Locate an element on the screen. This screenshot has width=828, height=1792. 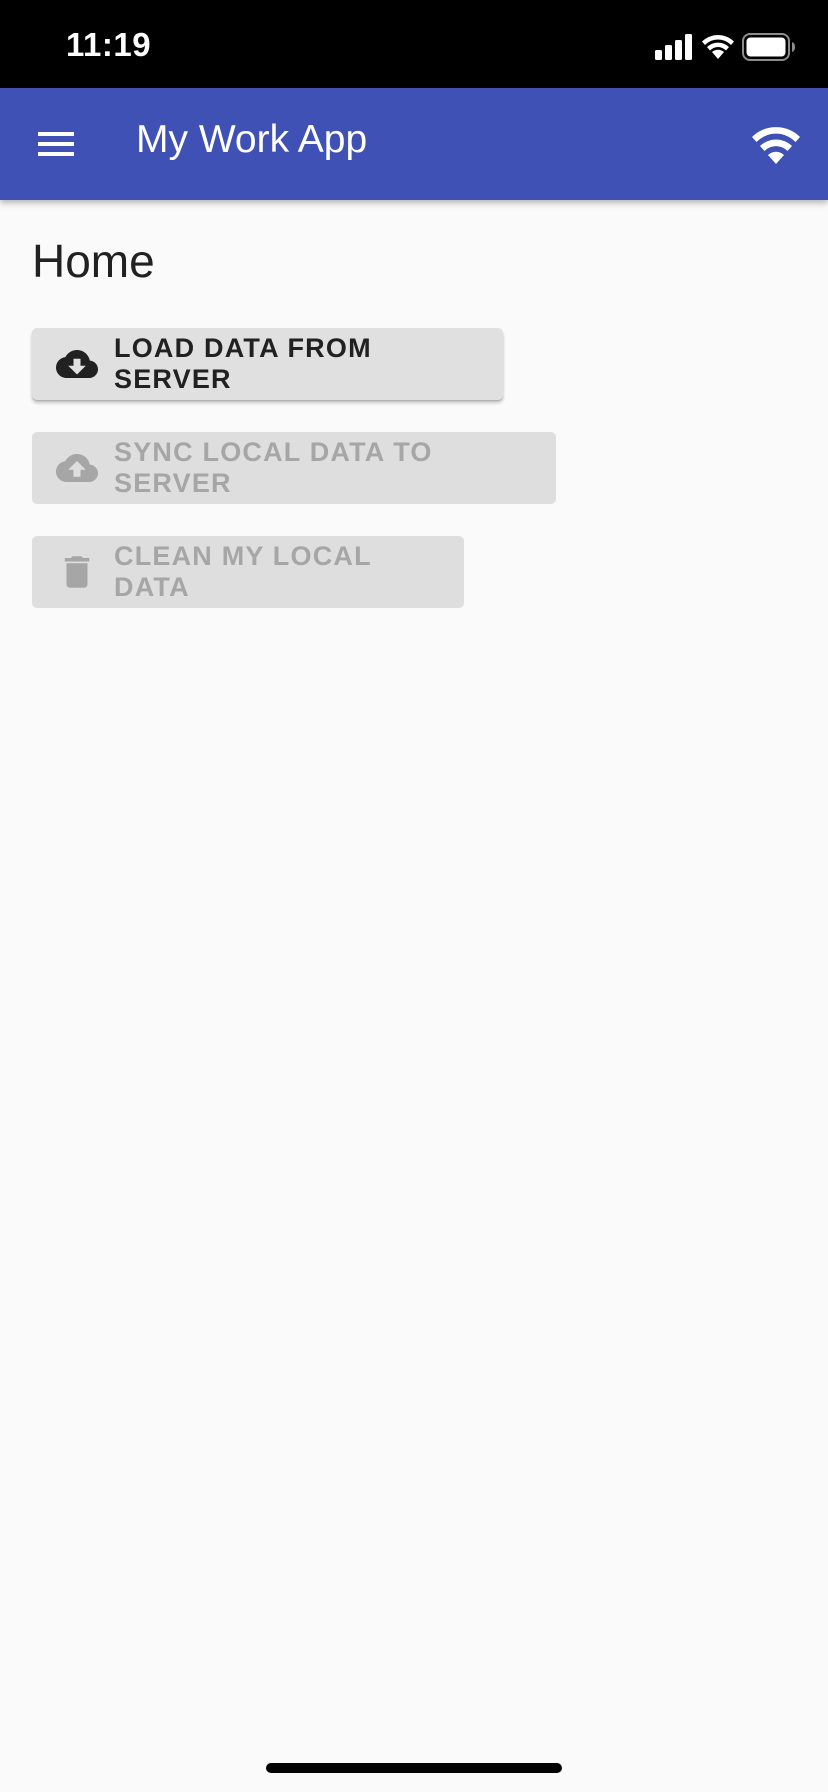
wifi-icon is located at coordinates (776, 145).